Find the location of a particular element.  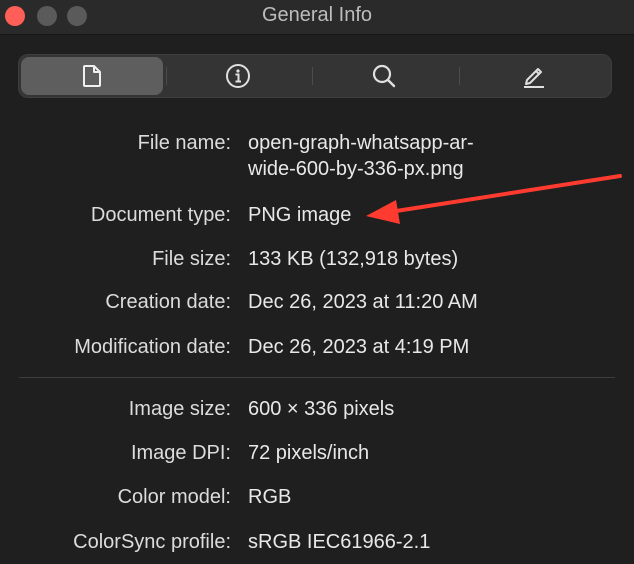

creation-date-value: Dec 26, 2023 at 11:20 AM is located at coordinates (363, 302).